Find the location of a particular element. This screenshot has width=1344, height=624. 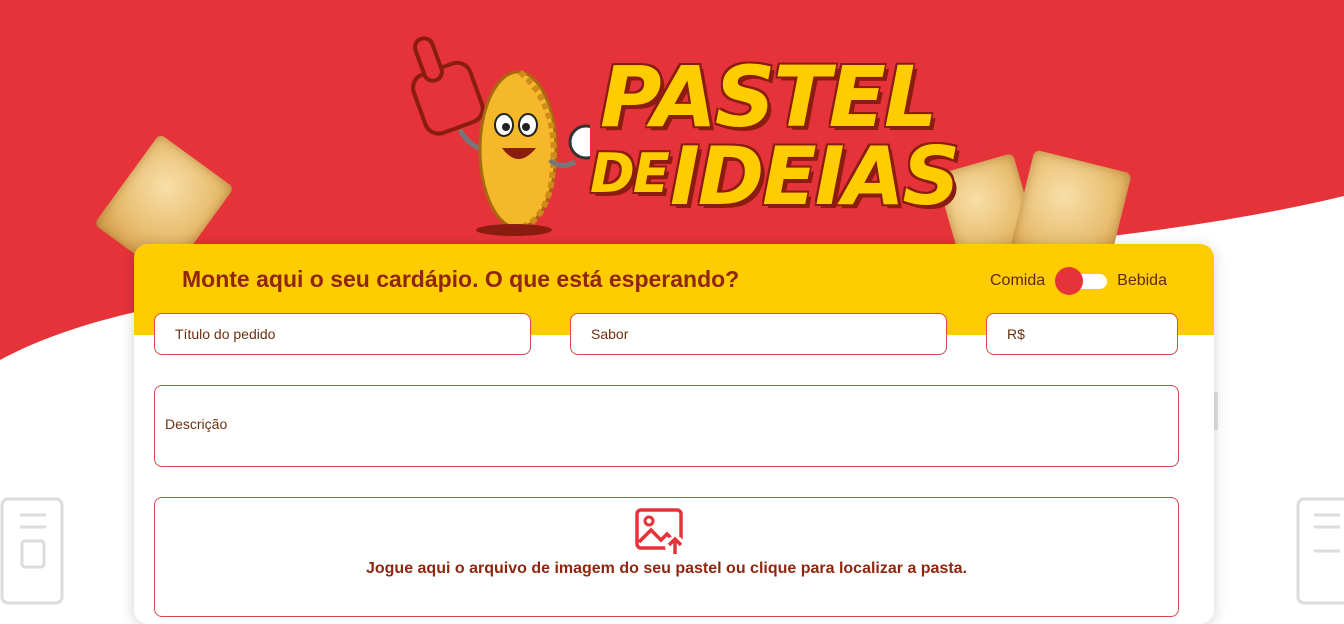

logo-text-ideias: IDEIAS is located at coordinates (815, 176).